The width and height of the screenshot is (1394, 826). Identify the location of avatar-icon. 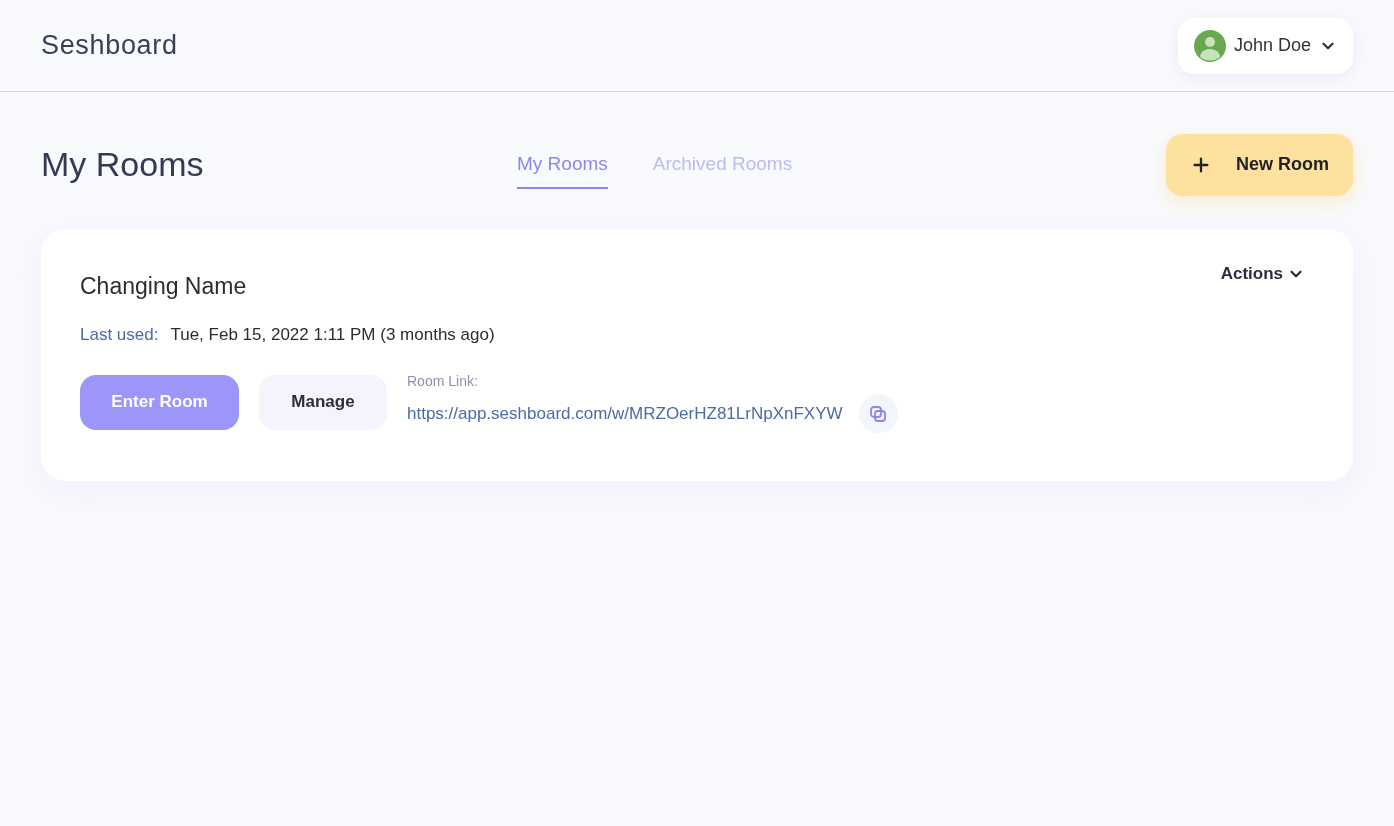
(1209, 45).